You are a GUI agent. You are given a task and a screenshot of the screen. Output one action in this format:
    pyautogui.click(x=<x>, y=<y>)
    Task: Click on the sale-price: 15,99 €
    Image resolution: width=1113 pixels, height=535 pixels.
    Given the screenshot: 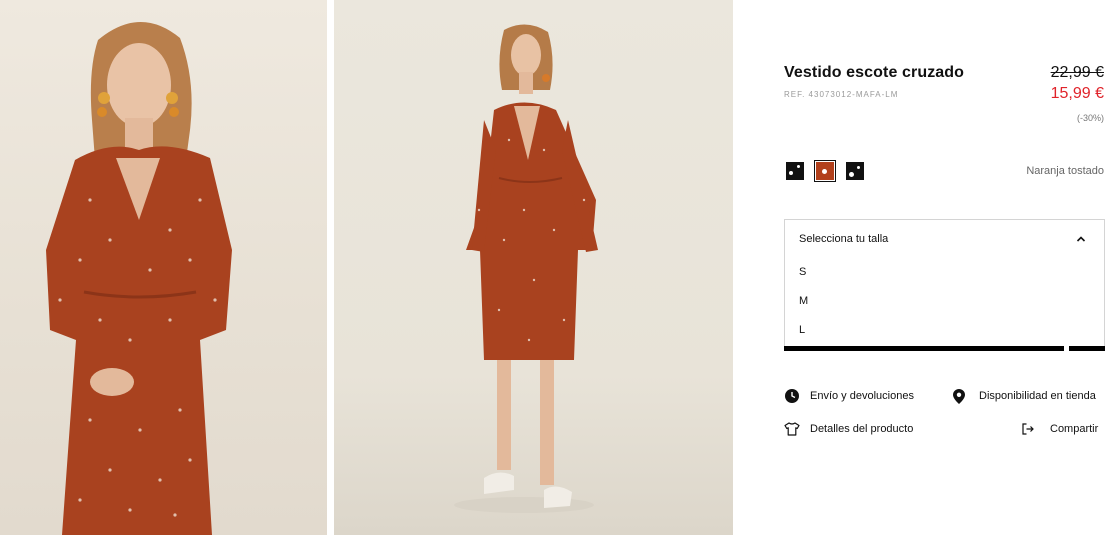 What is the action you would take?
    pyautogui.click(x=1077, y=93)
    